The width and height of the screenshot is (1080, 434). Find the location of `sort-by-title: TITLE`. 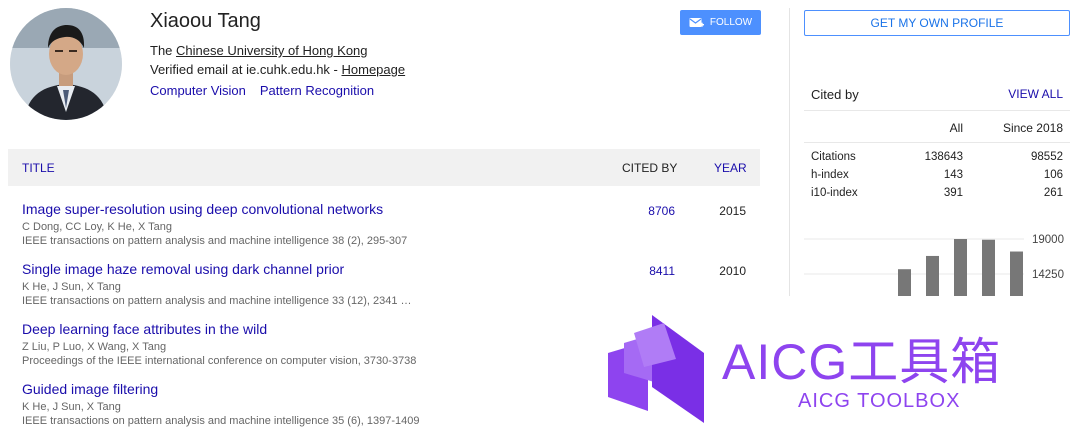

sort-by-title: TITLE is located at coordinates (38, 168).